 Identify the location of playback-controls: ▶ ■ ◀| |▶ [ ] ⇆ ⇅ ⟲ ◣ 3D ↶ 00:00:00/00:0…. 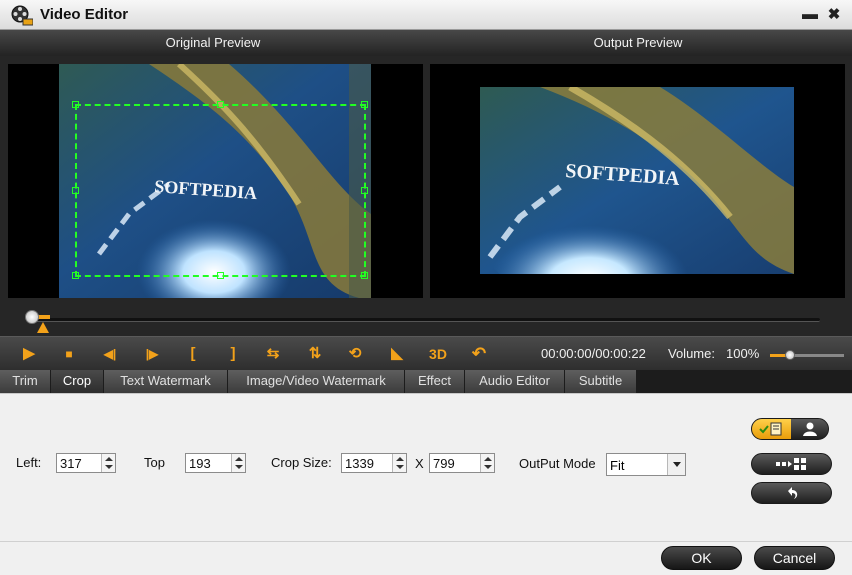
(426, 353).